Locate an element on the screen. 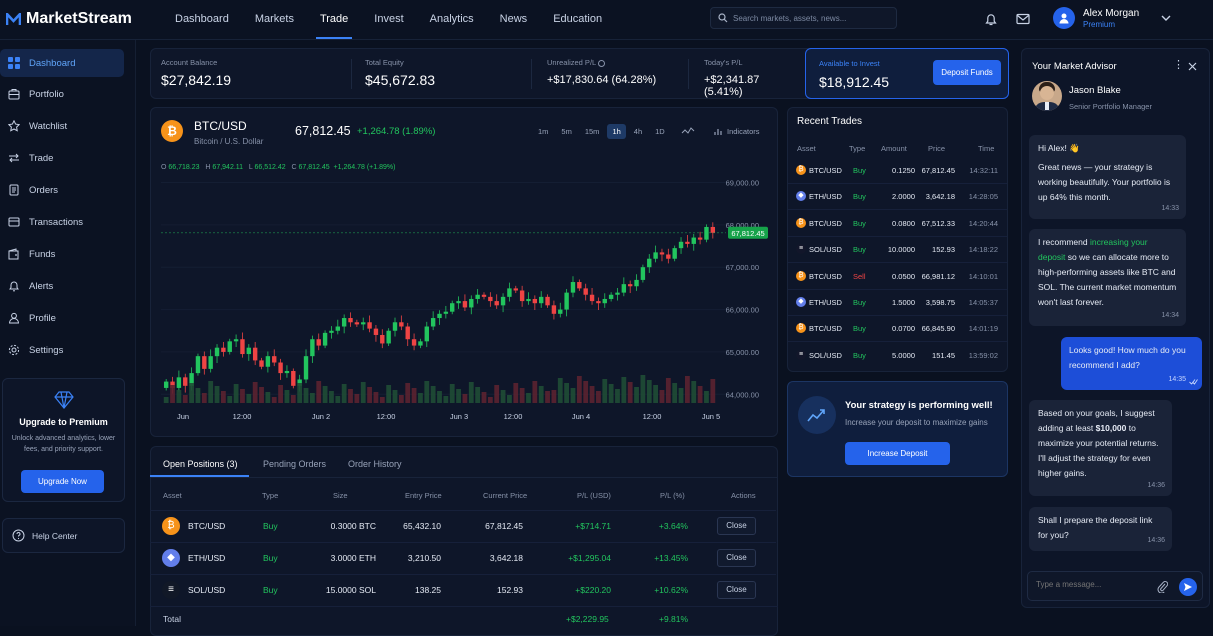 The width and height of the screenshot is (1213, 636). recent-trade-row: ₿ BTC/USD Sell 0.0500 66,981.12 14:10:01 is located at coordinates (900, 276).